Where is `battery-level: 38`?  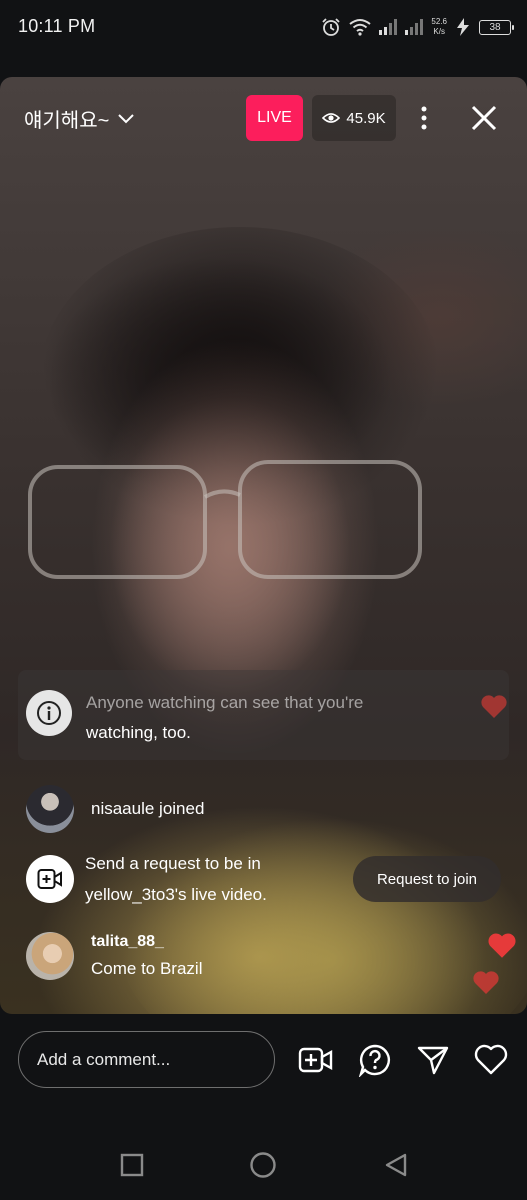 battery-level: 38 is located at coordinates (495, 27).